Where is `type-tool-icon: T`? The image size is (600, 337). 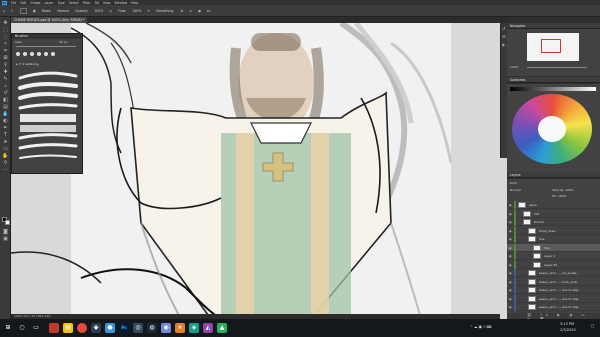
type-tool-icon: T is located at coordinates (5, 135).